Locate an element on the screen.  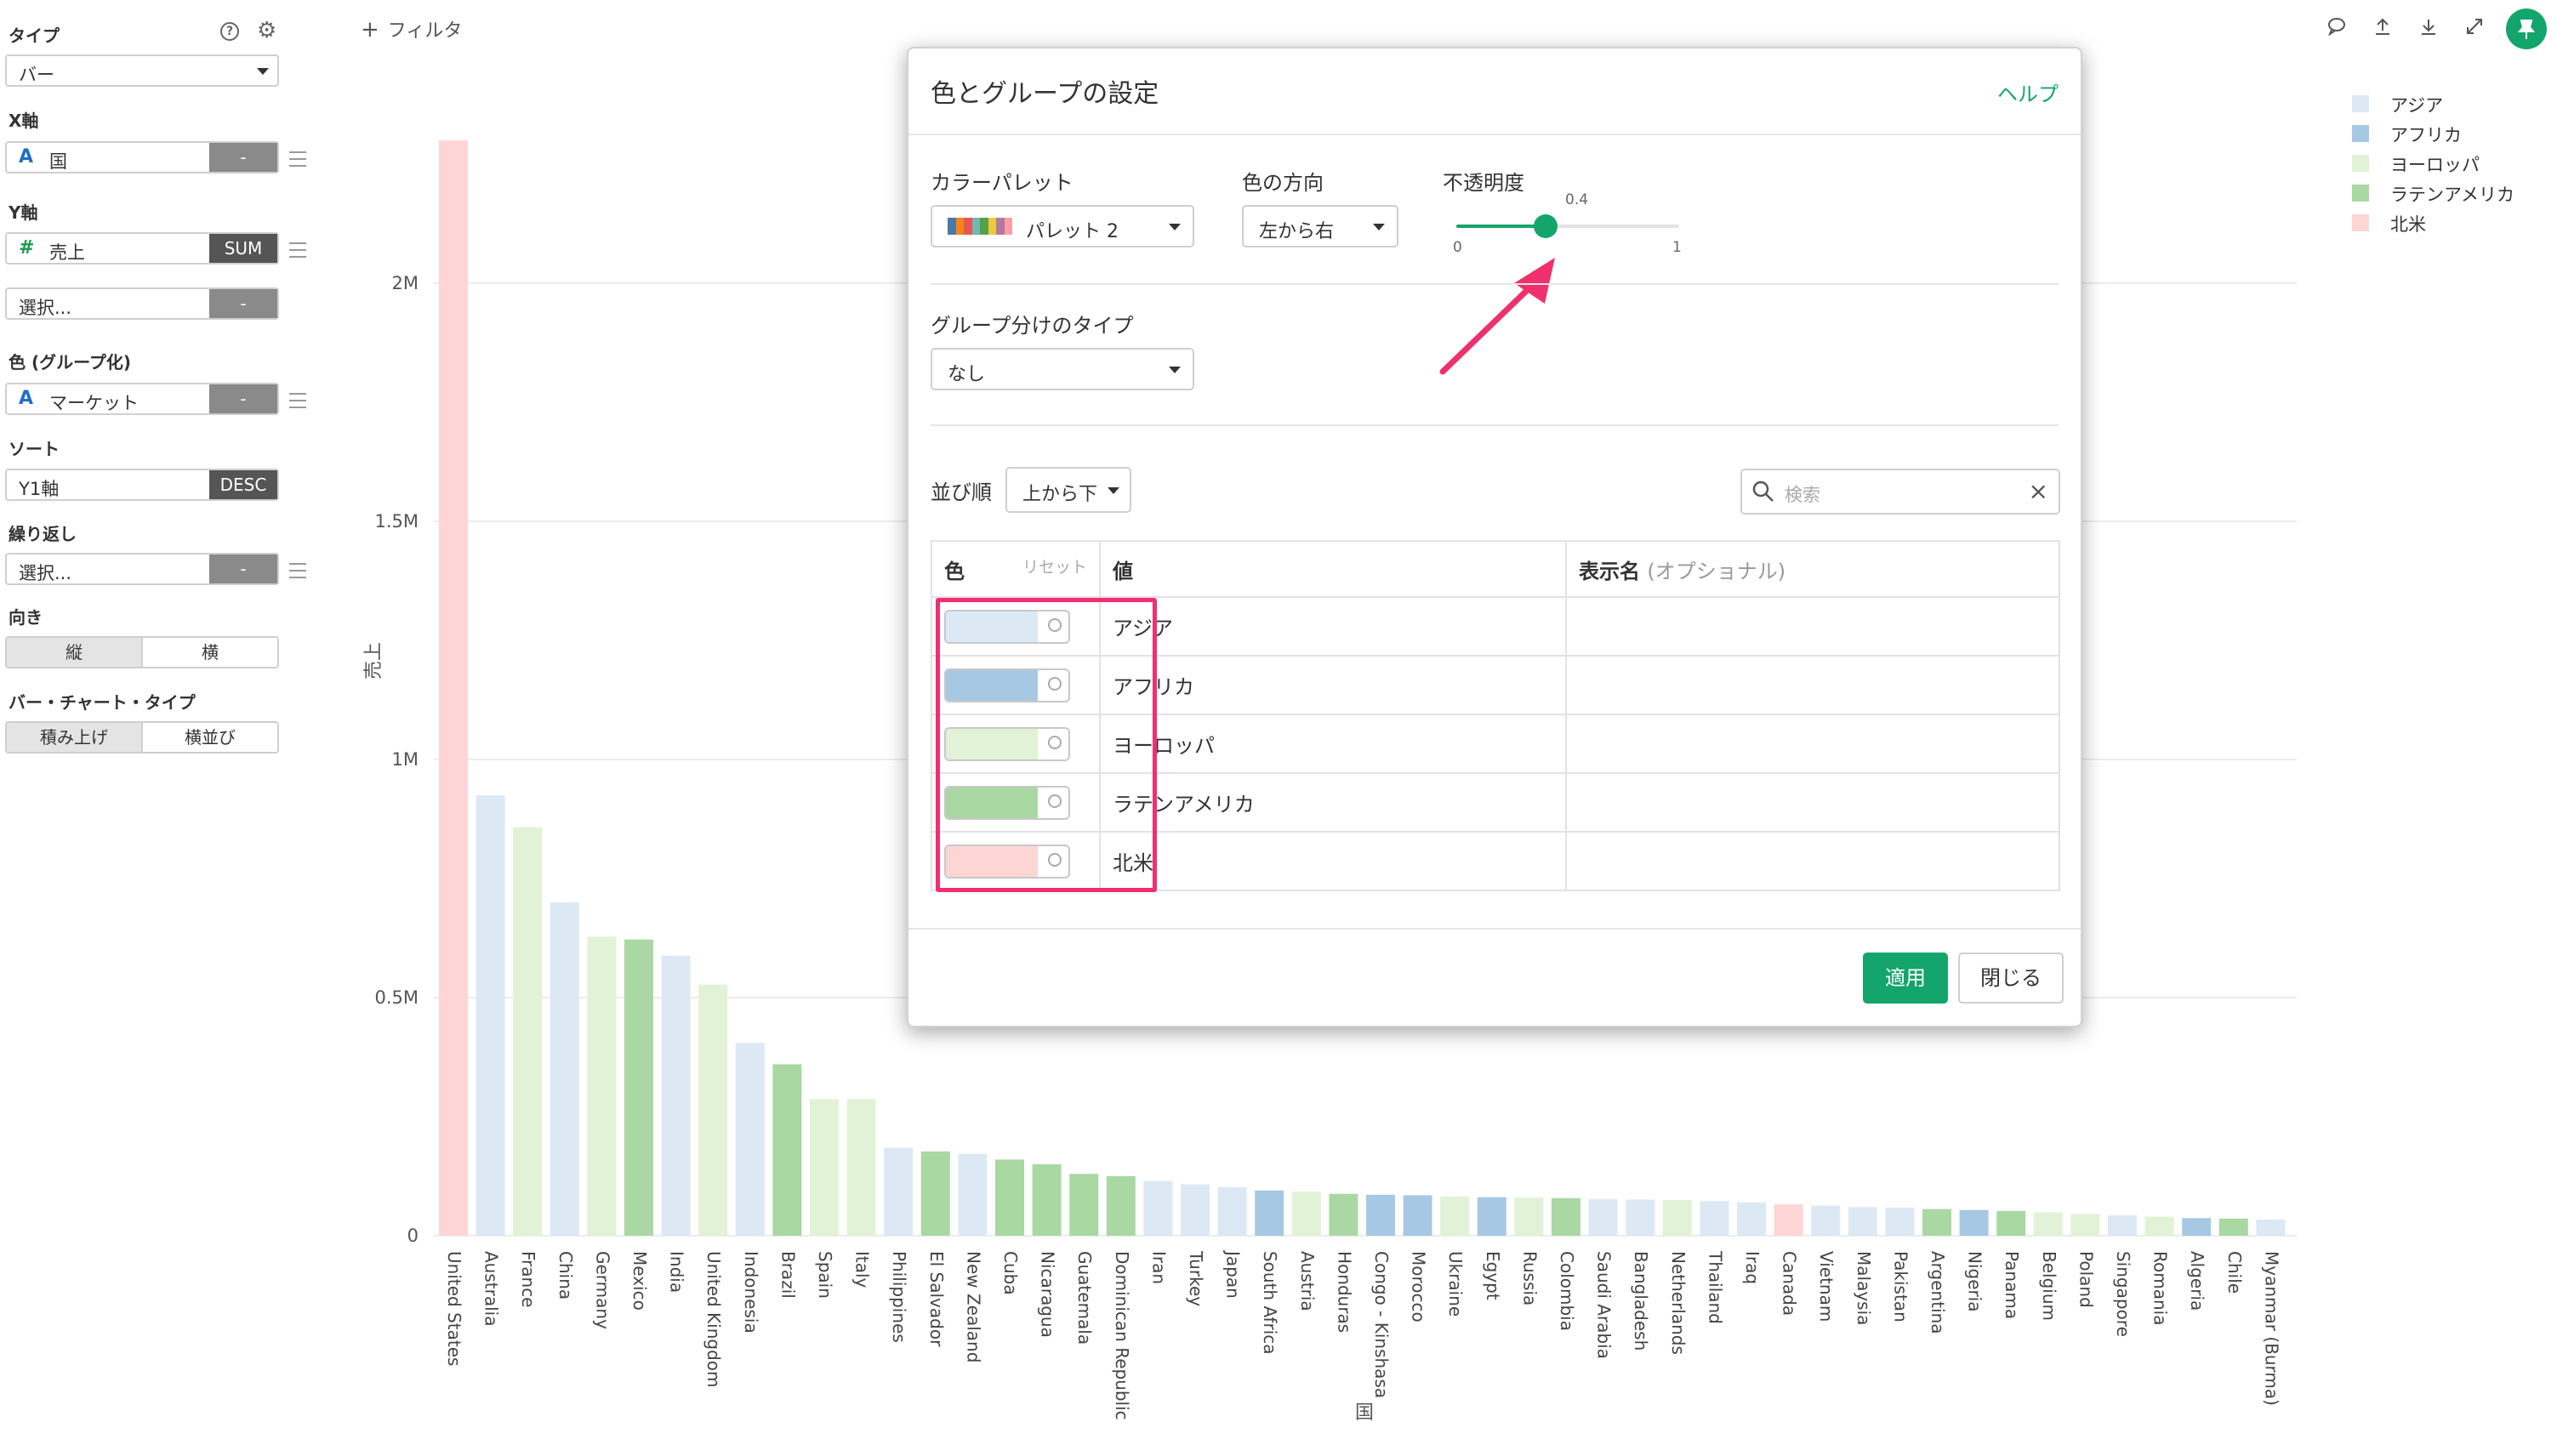
clear-search-icon: × is located at coordinates (2038, 491).